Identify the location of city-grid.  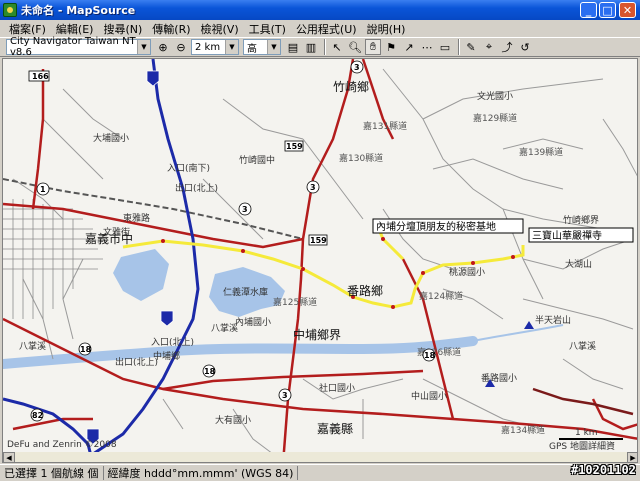
(53, 259).